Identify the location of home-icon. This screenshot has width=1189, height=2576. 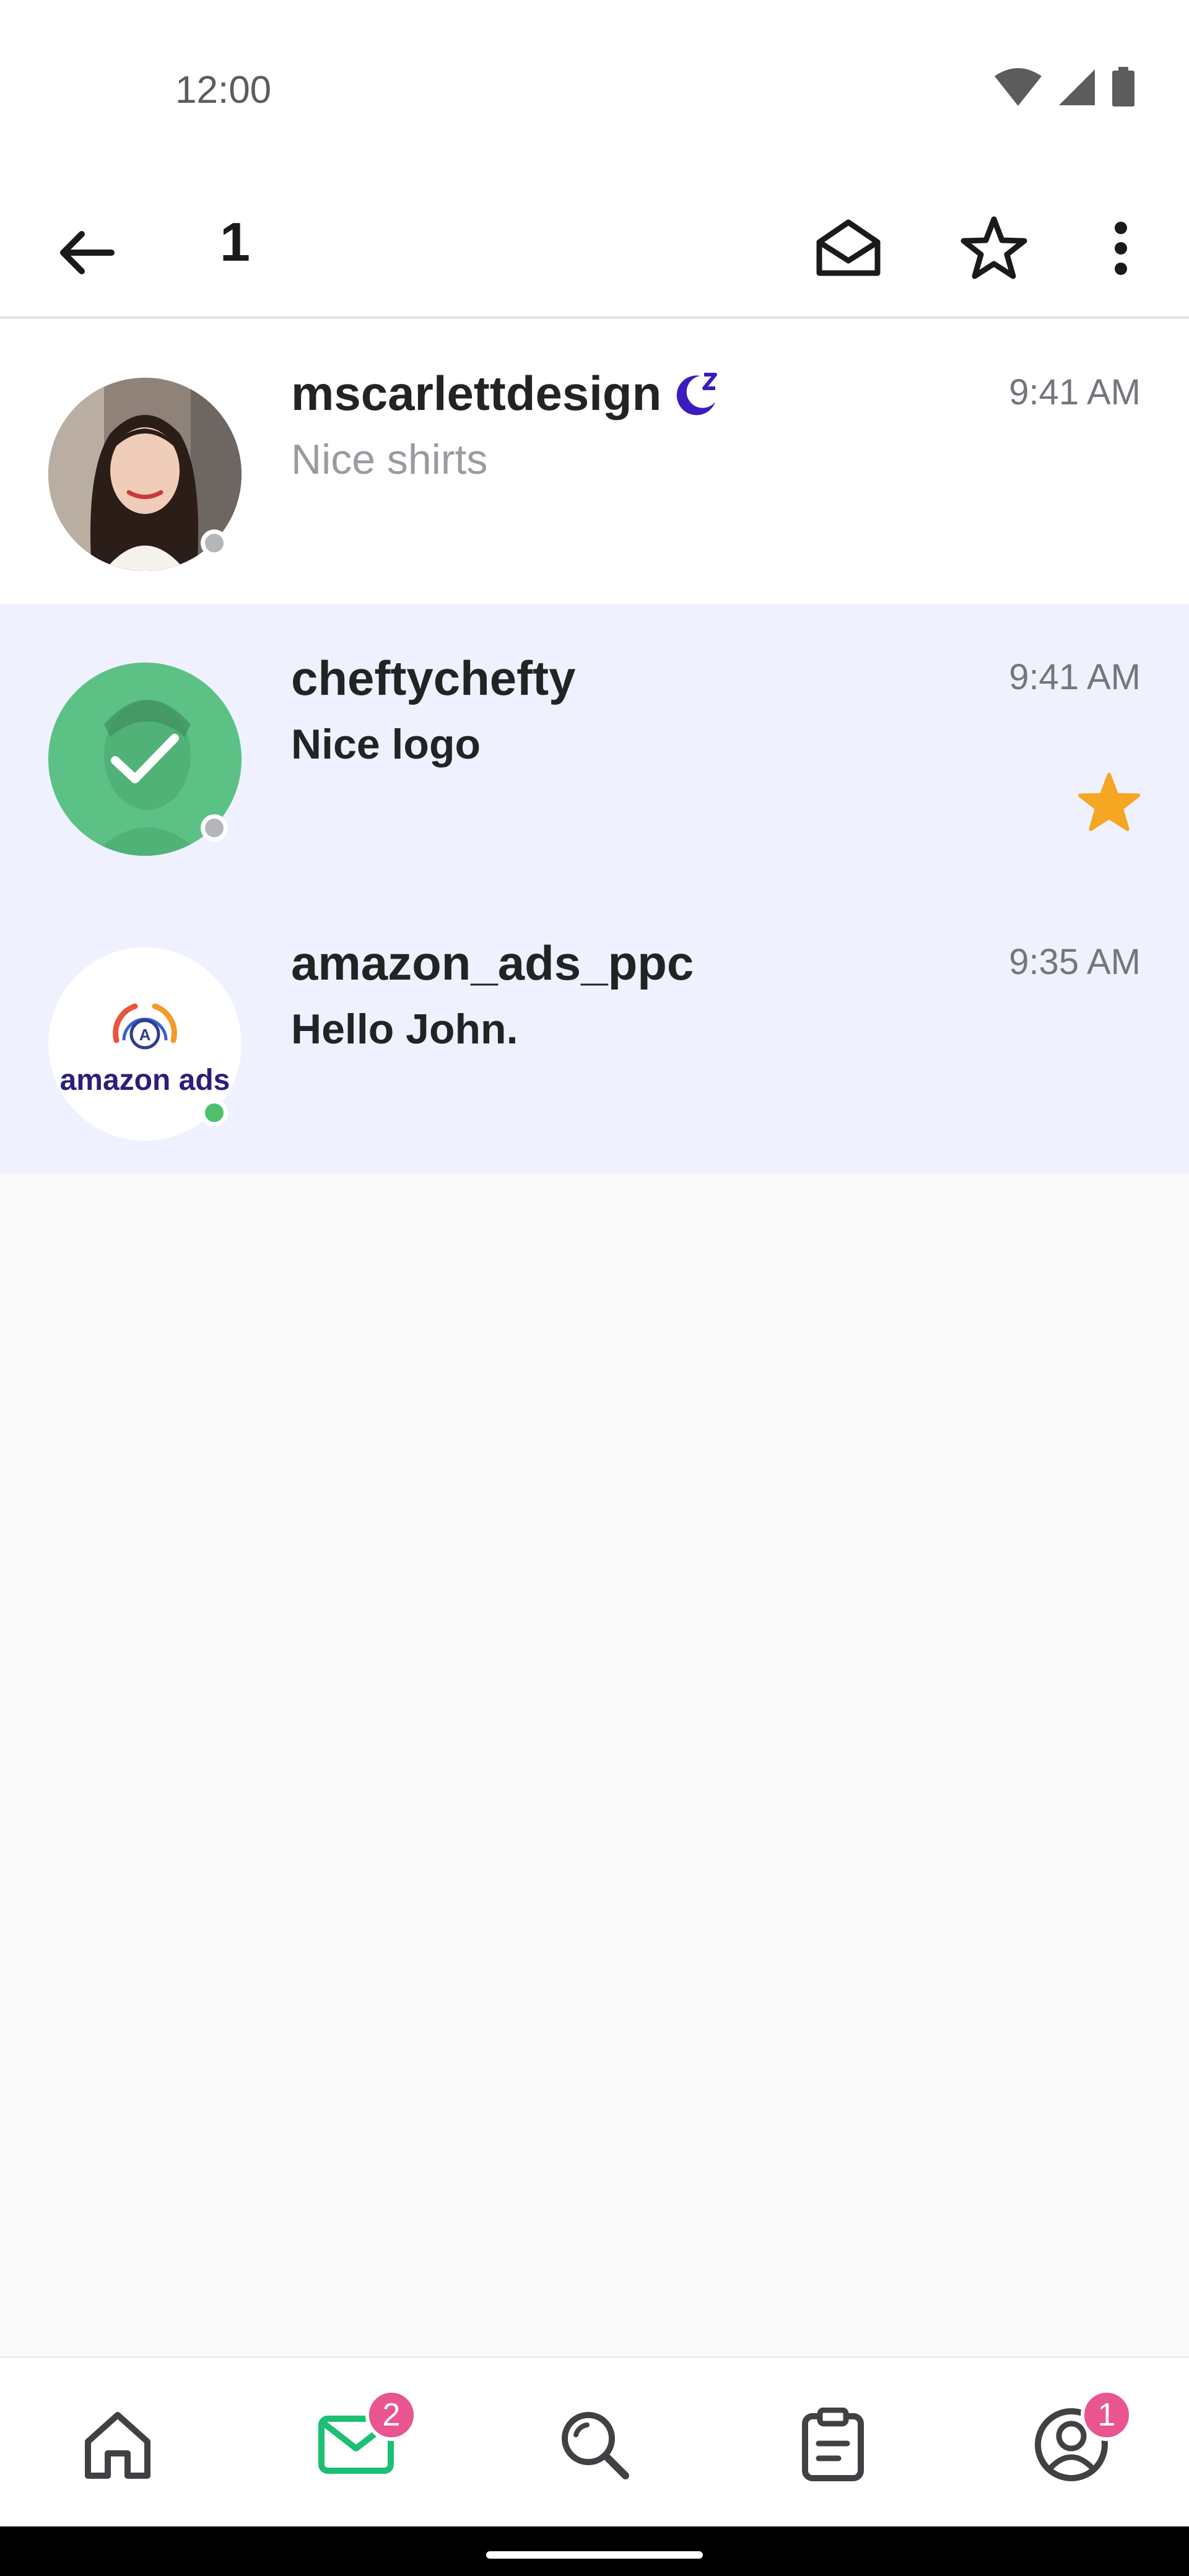
(117, 2445).